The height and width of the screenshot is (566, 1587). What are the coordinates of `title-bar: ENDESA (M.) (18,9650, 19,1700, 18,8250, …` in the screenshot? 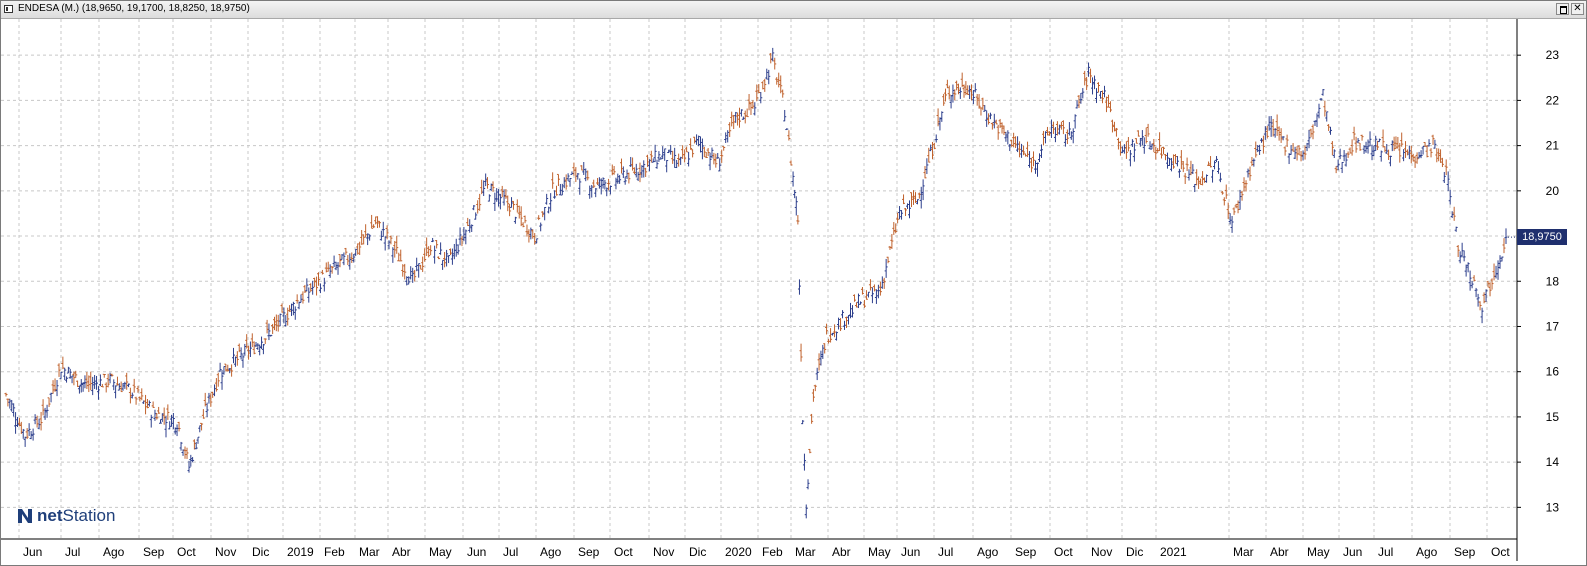 It's located at (793, 10).